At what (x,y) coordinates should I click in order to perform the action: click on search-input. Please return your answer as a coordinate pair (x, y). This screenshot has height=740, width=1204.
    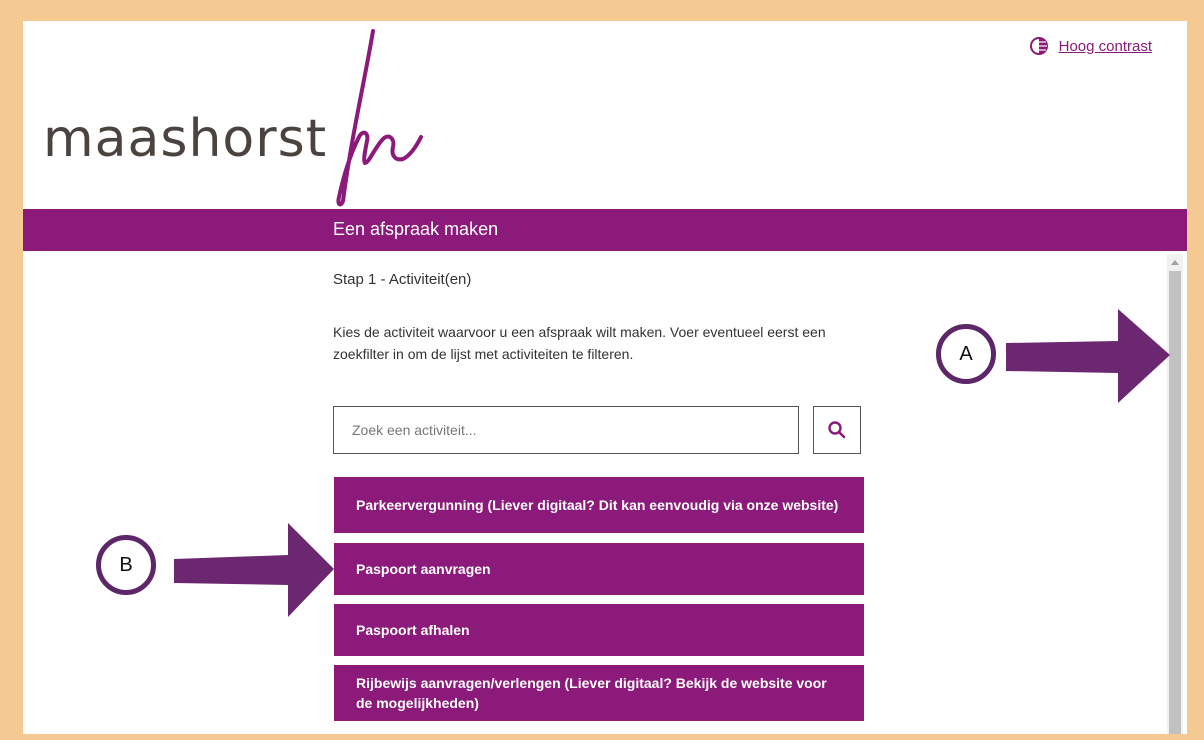
    Looking at the image, I should click on (566, 430).